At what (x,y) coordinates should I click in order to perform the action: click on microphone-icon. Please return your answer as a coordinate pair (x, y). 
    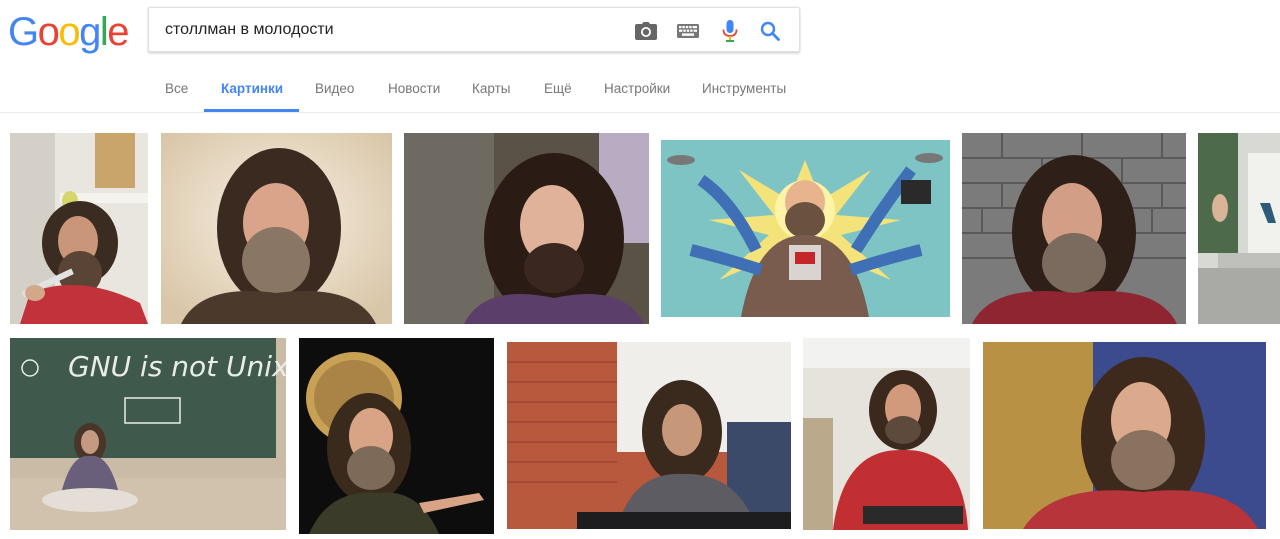
    Looking at the image, I should click on (730, 31).